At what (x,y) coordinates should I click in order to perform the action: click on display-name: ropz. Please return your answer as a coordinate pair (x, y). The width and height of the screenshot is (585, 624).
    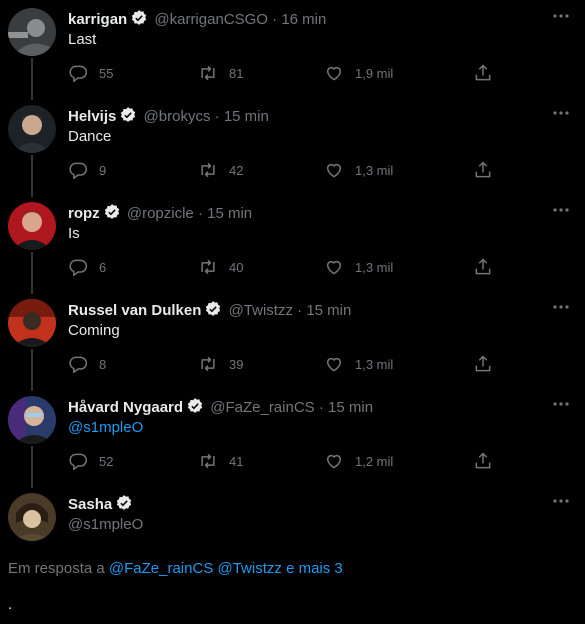
    Looking at the image, I should click on (84, 213).